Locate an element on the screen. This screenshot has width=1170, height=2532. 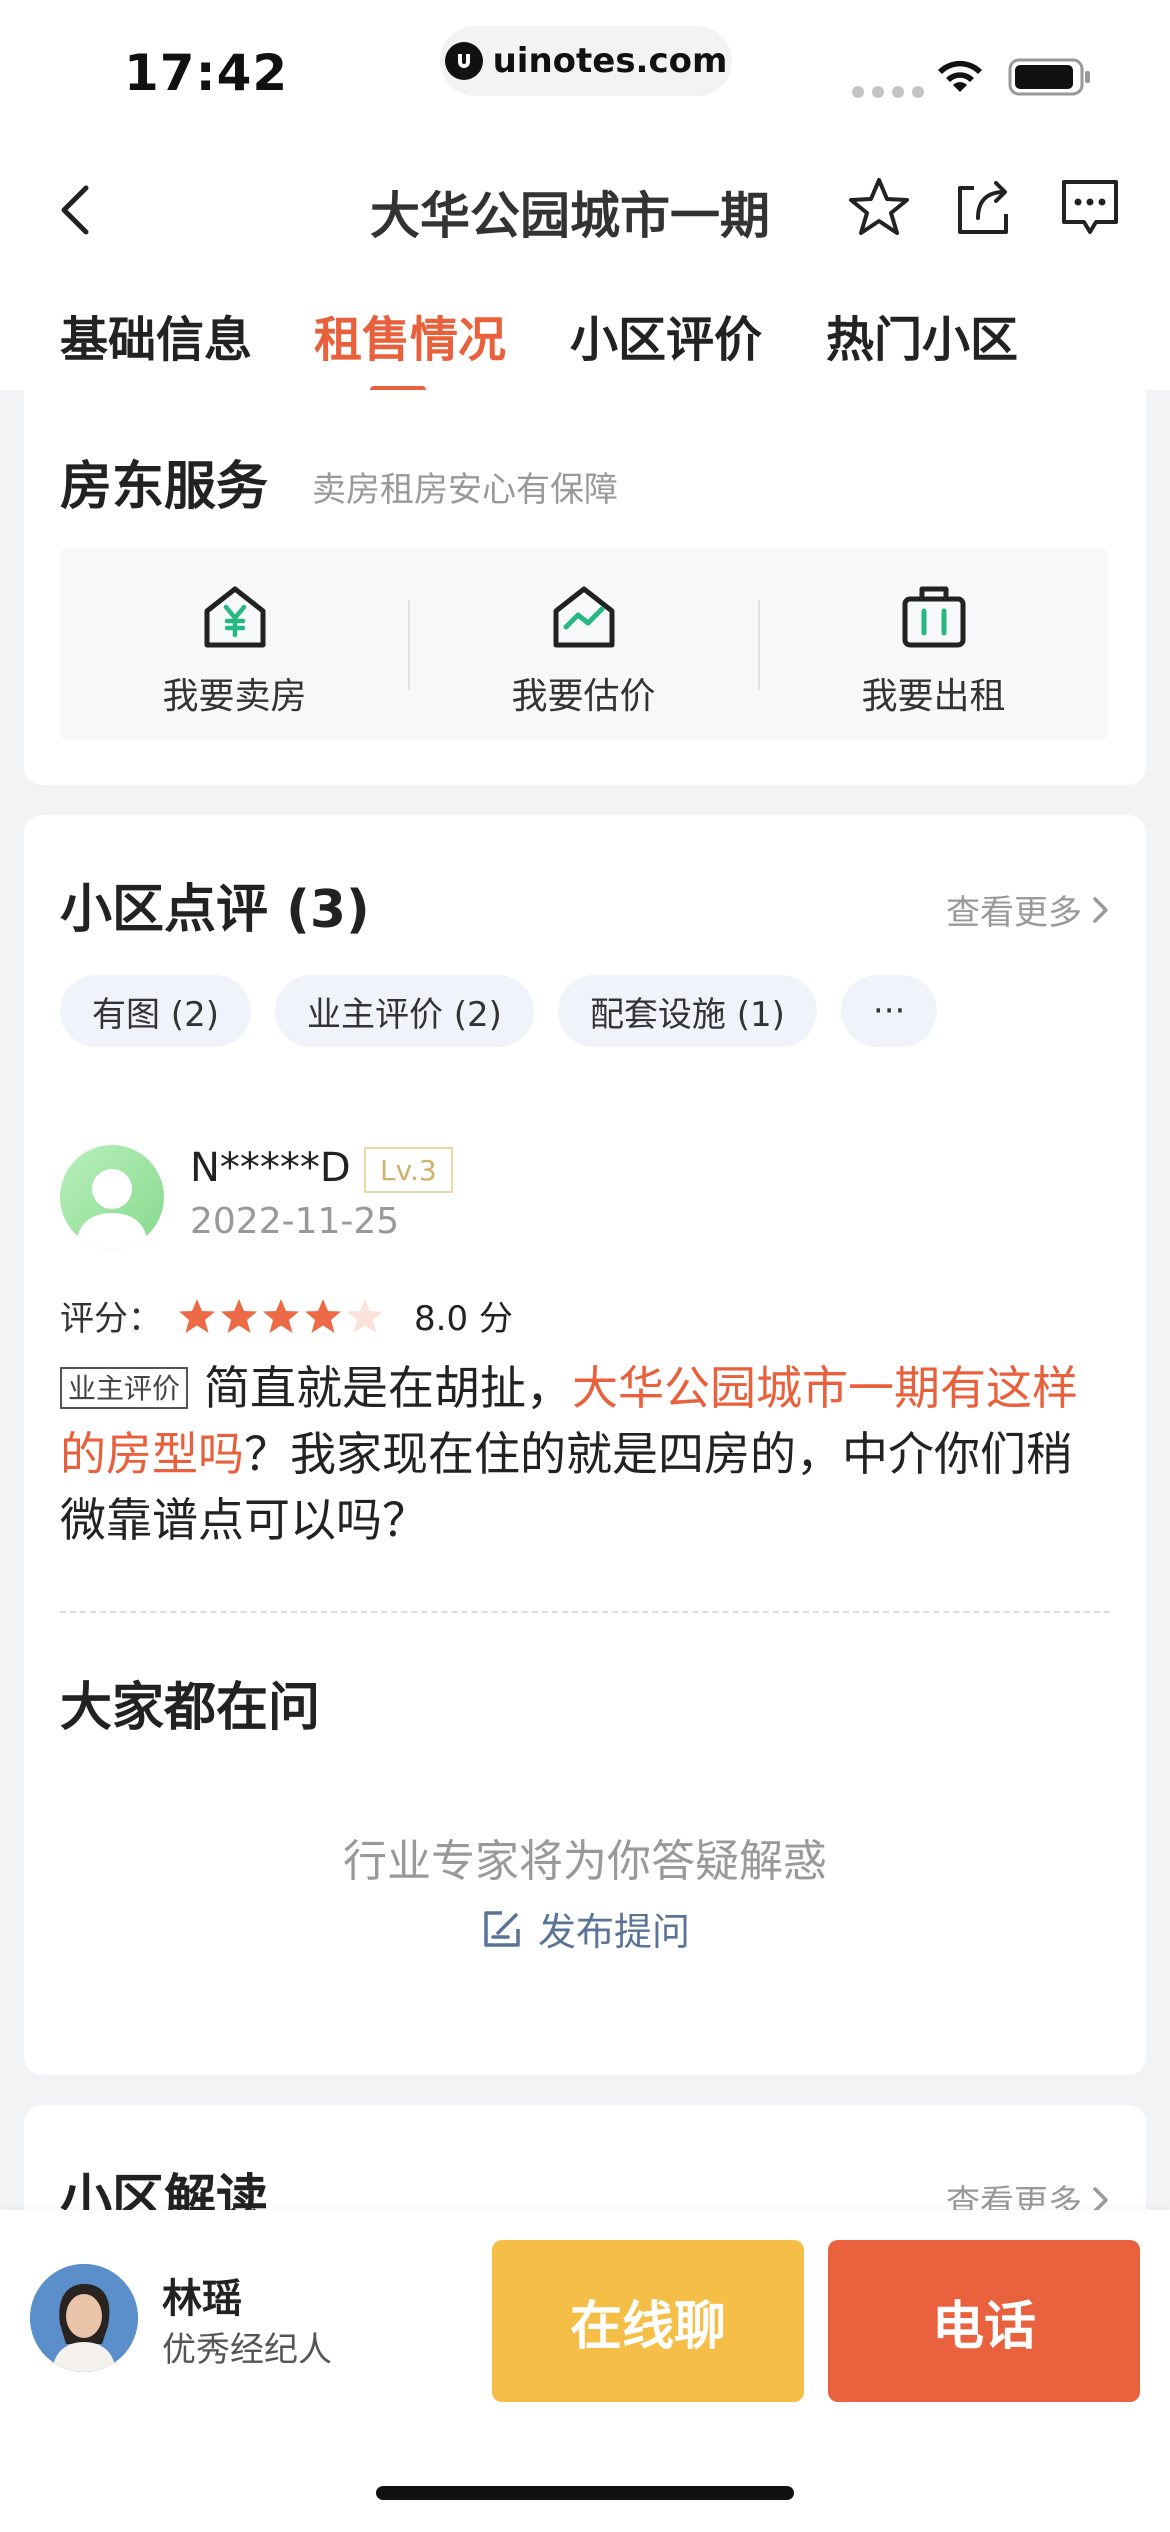
url-pill: uinotes.com is located at coordinates (586, 61).